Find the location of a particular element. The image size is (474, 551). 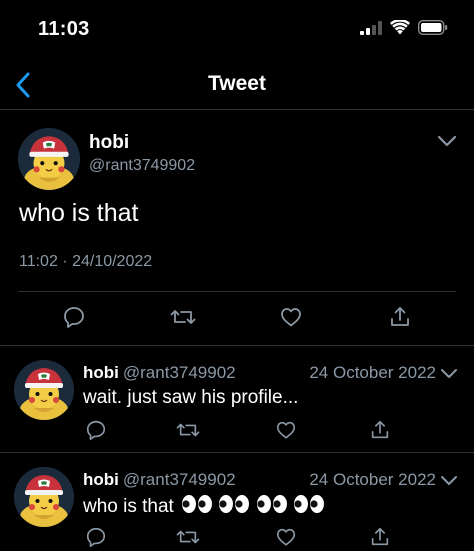

battery-icon is located at coordinates (433, 27).